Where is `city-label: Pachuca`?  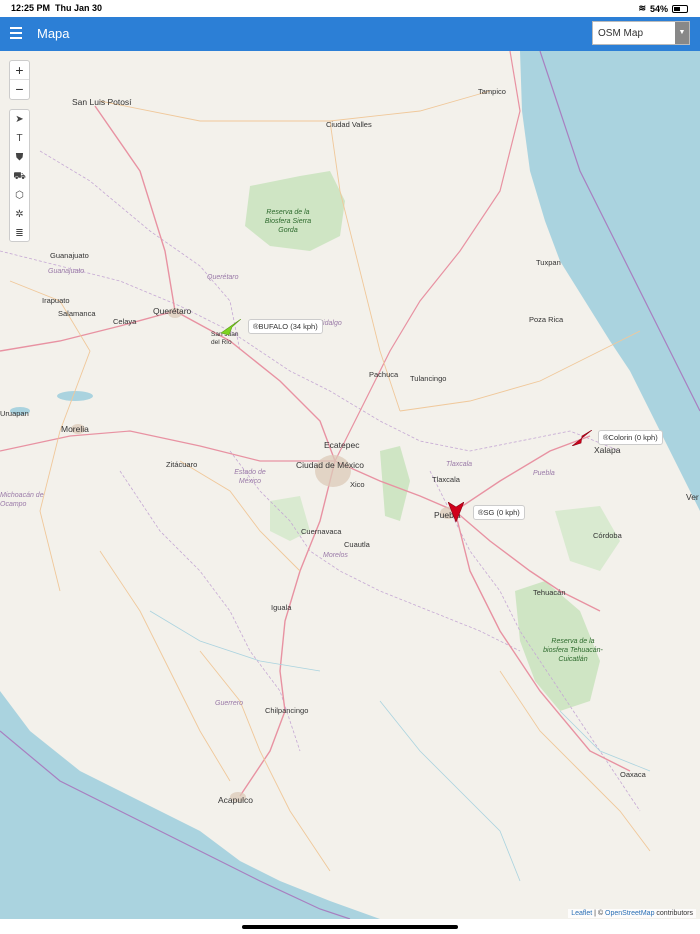 city-label: Pachuca is located at coordinates (384, 374).